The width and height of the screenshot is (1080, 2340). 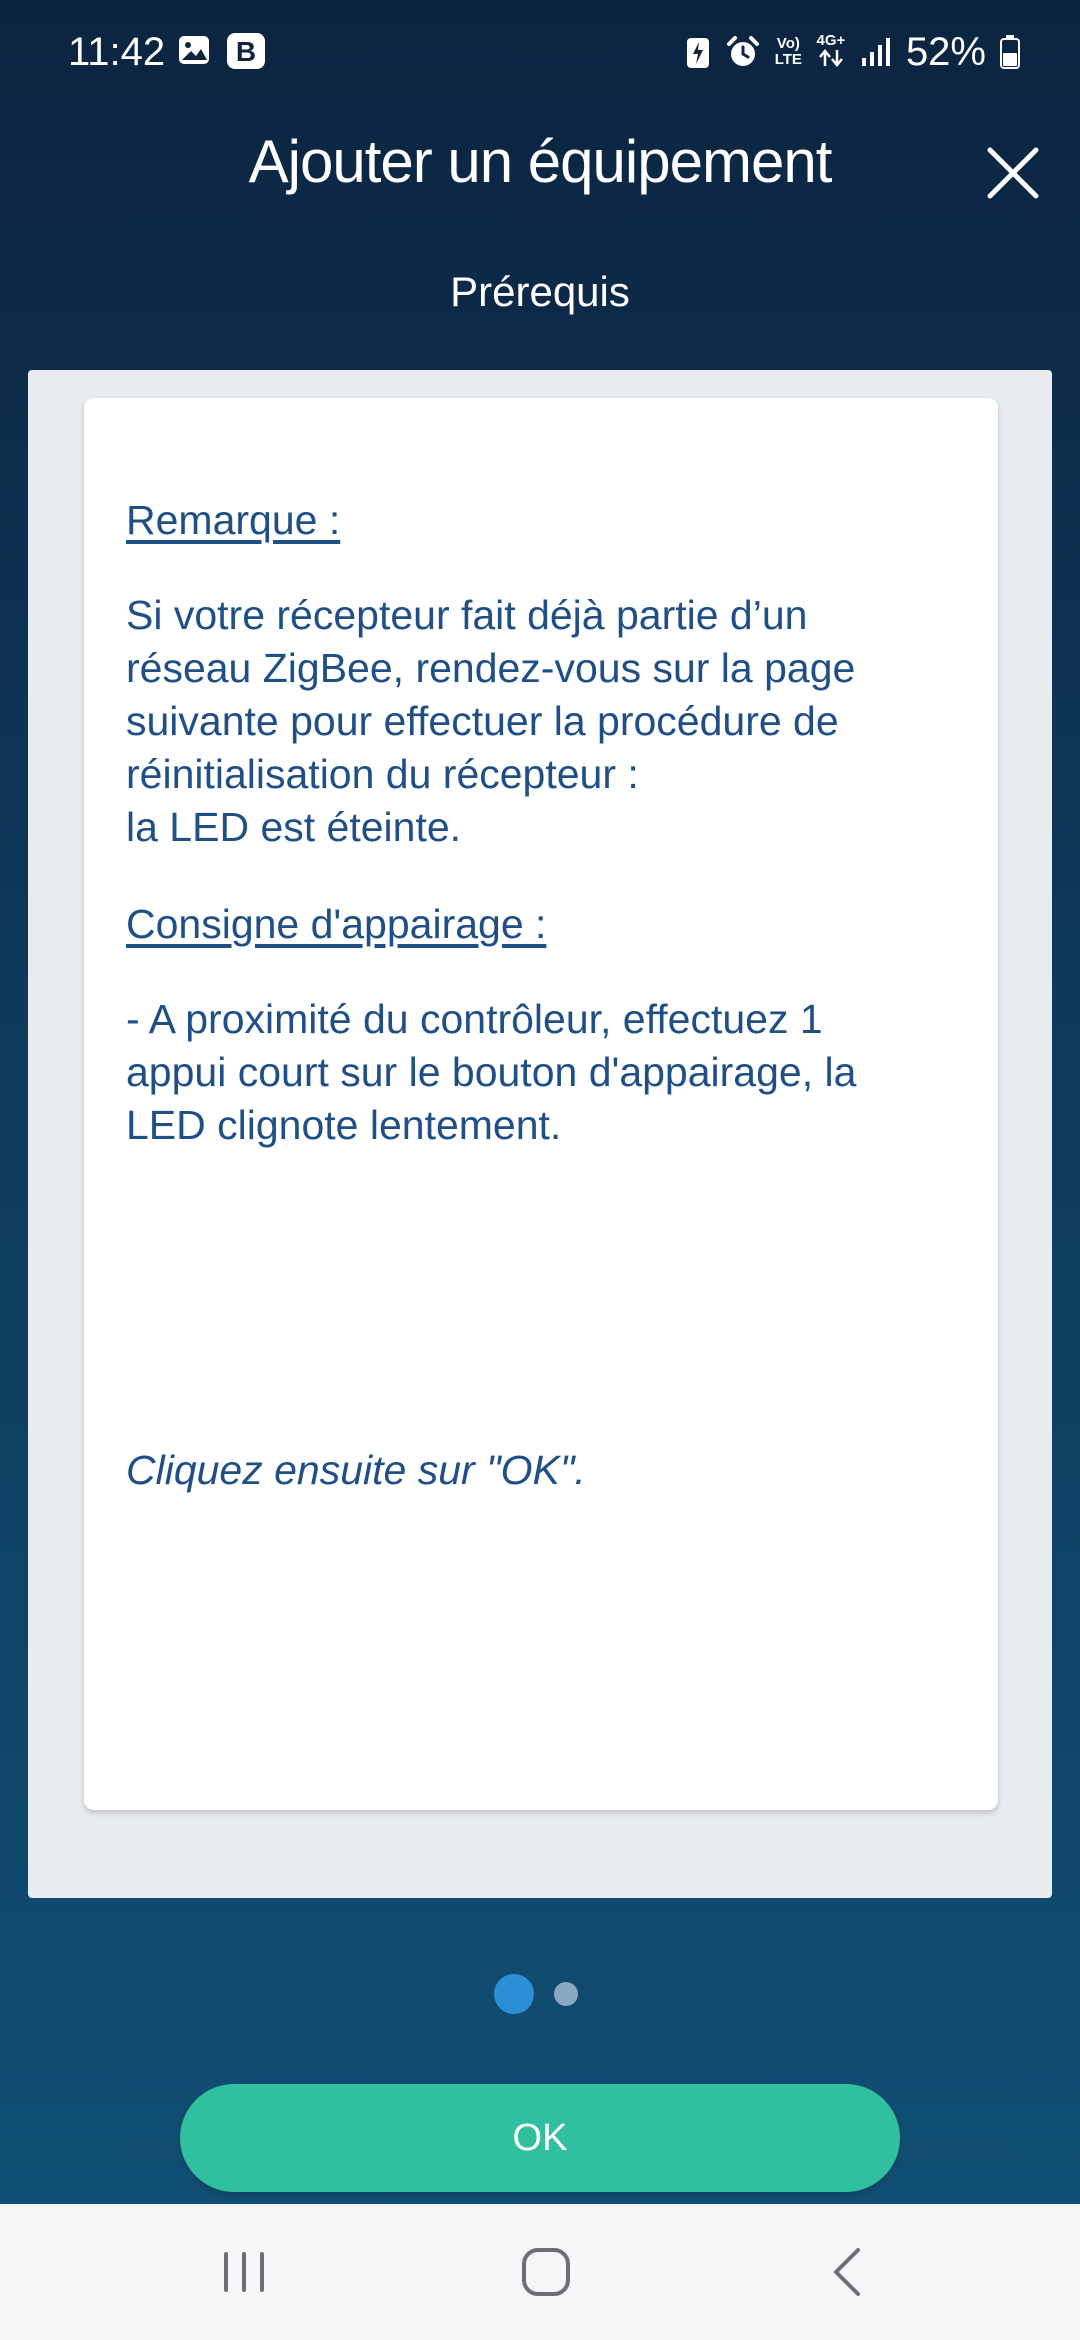 I want to click on gallery-notification-icon, so click(x=194, y=50).